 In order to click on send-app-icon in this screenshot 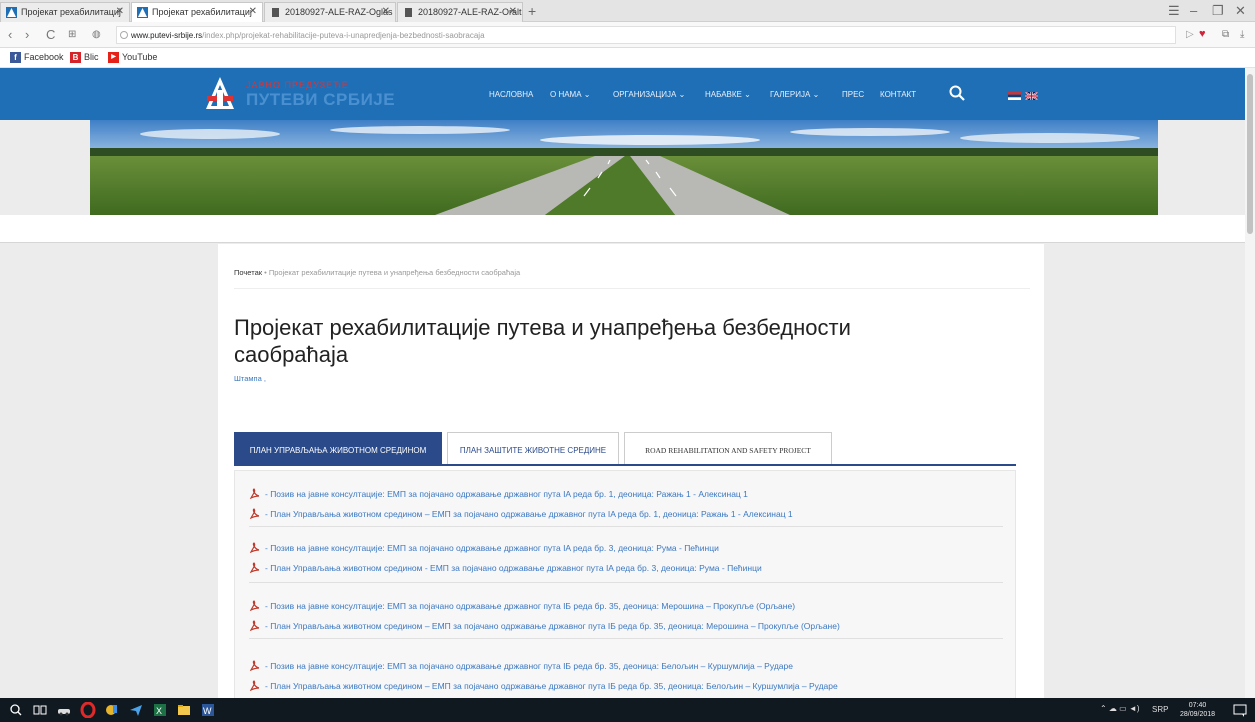, I will do `click(136, 710)`.